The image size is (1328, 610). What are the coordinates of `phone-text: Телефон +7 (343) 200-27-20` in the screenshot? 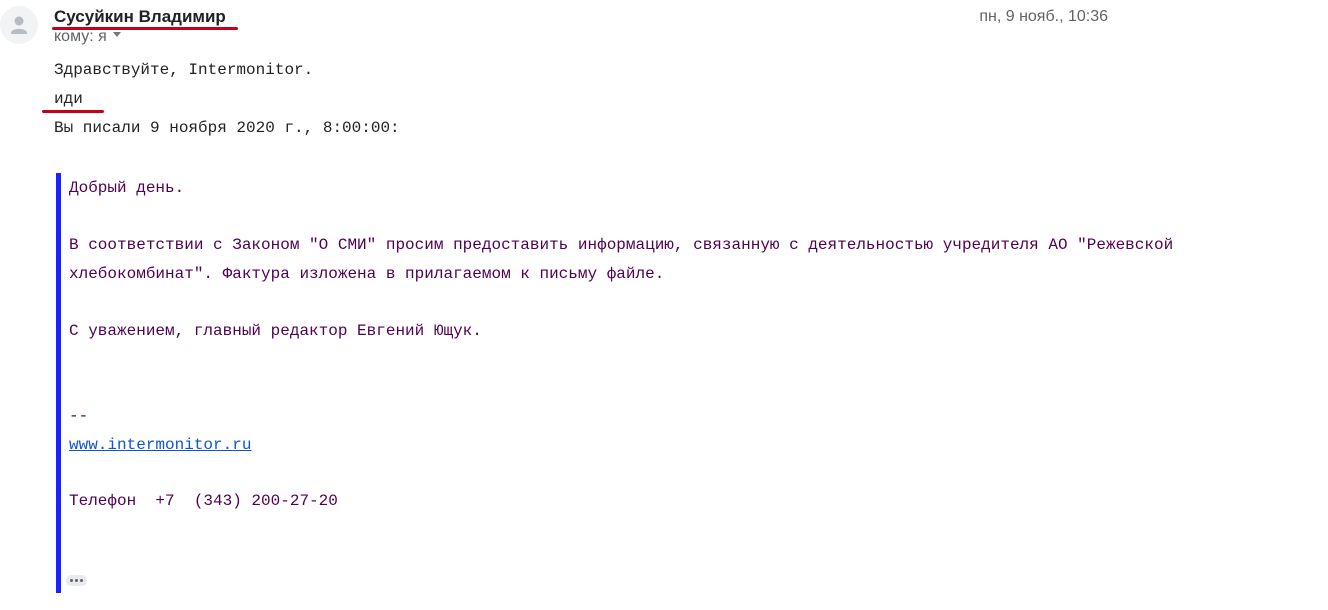 It's located at (203, 501).